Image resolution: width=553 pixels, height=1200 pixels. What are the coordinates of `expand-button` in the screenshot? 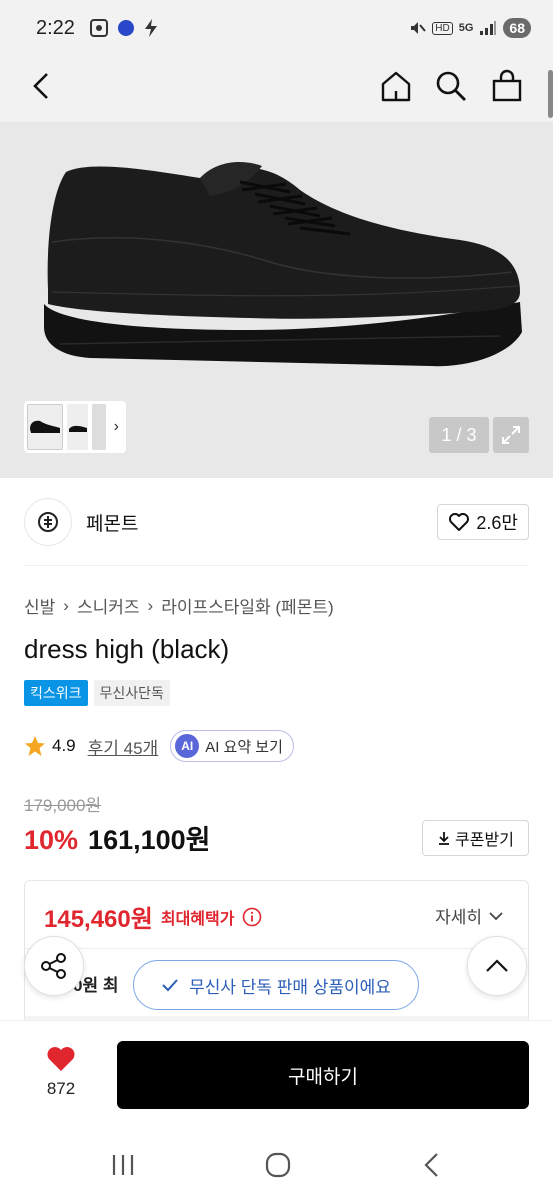 It's located at (511, 435).